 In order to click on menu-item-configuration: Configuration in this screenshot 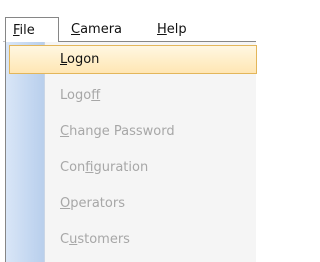, I will do `click(133, 167)`.